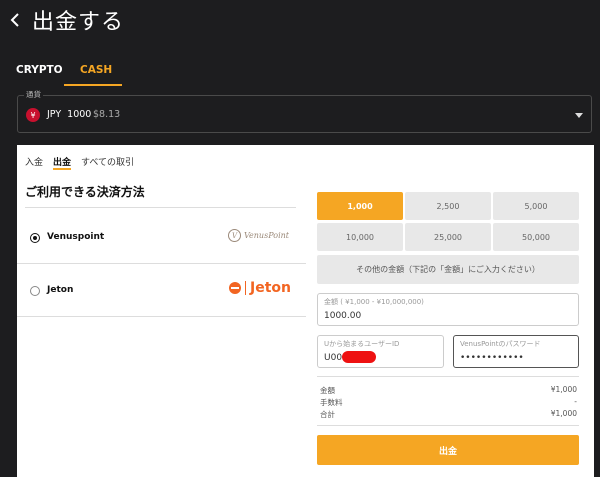  I want to click on yen-icon: ¥, so click(33, 115).